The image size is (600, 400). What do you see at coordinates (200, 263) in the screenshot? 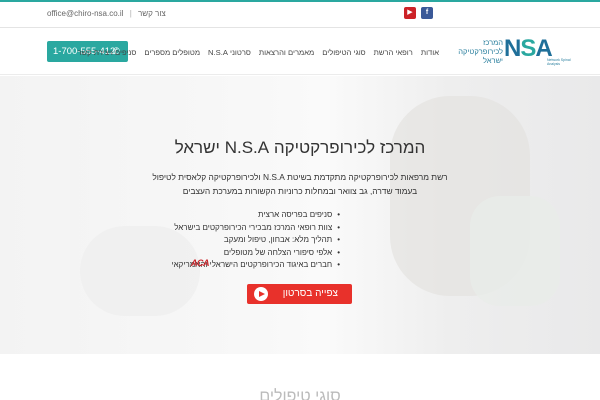
I see `aca-logo: ACA` at bounding box center [200, 263].